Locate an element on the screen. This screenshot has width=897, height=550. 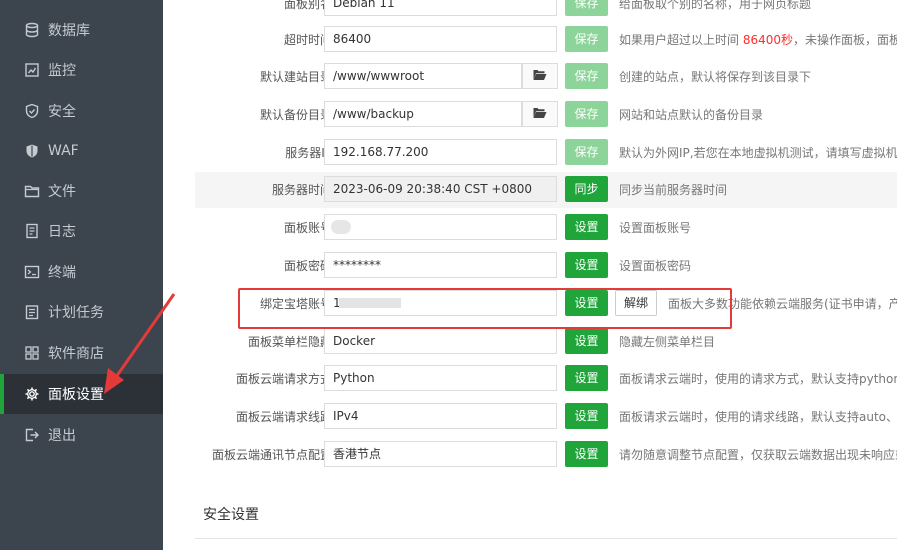
setting-row-backup-dir: 默认备份目录 /www/backup 保存 网站和站点默认的备份目录 is located at coordinates (546, 115).